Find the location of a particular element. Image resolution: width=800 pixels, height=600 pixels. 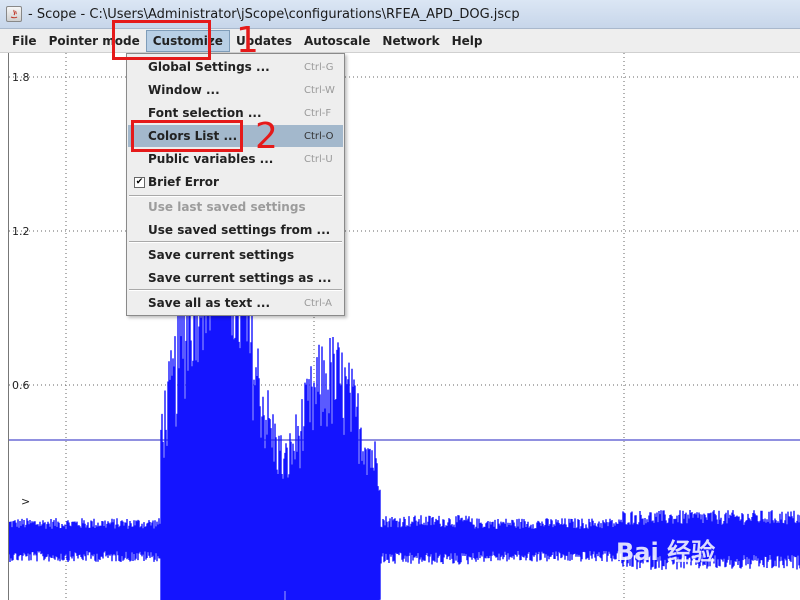

annotation-number-step-2: 2 is located at coordinates (266, 136).